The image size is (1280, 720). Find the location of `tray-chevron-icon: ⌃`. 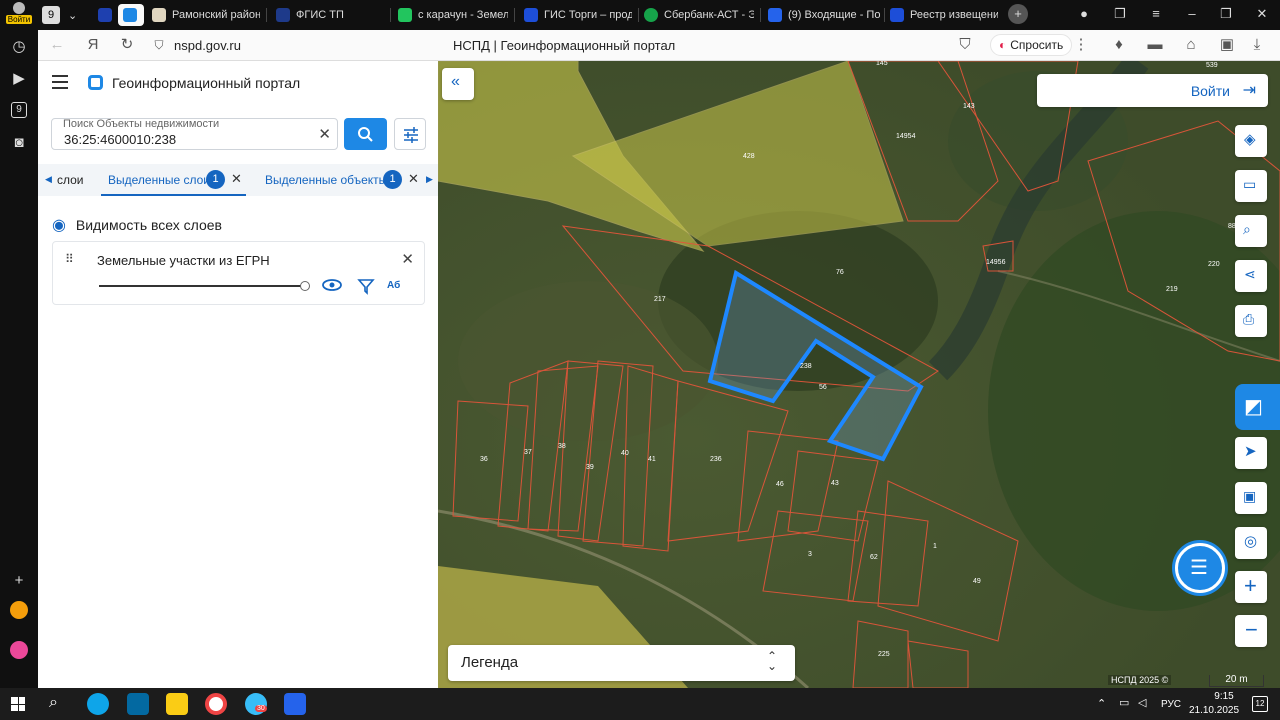

tray-chevron-icon: ⌃ is located at coordinates (1101, 703).